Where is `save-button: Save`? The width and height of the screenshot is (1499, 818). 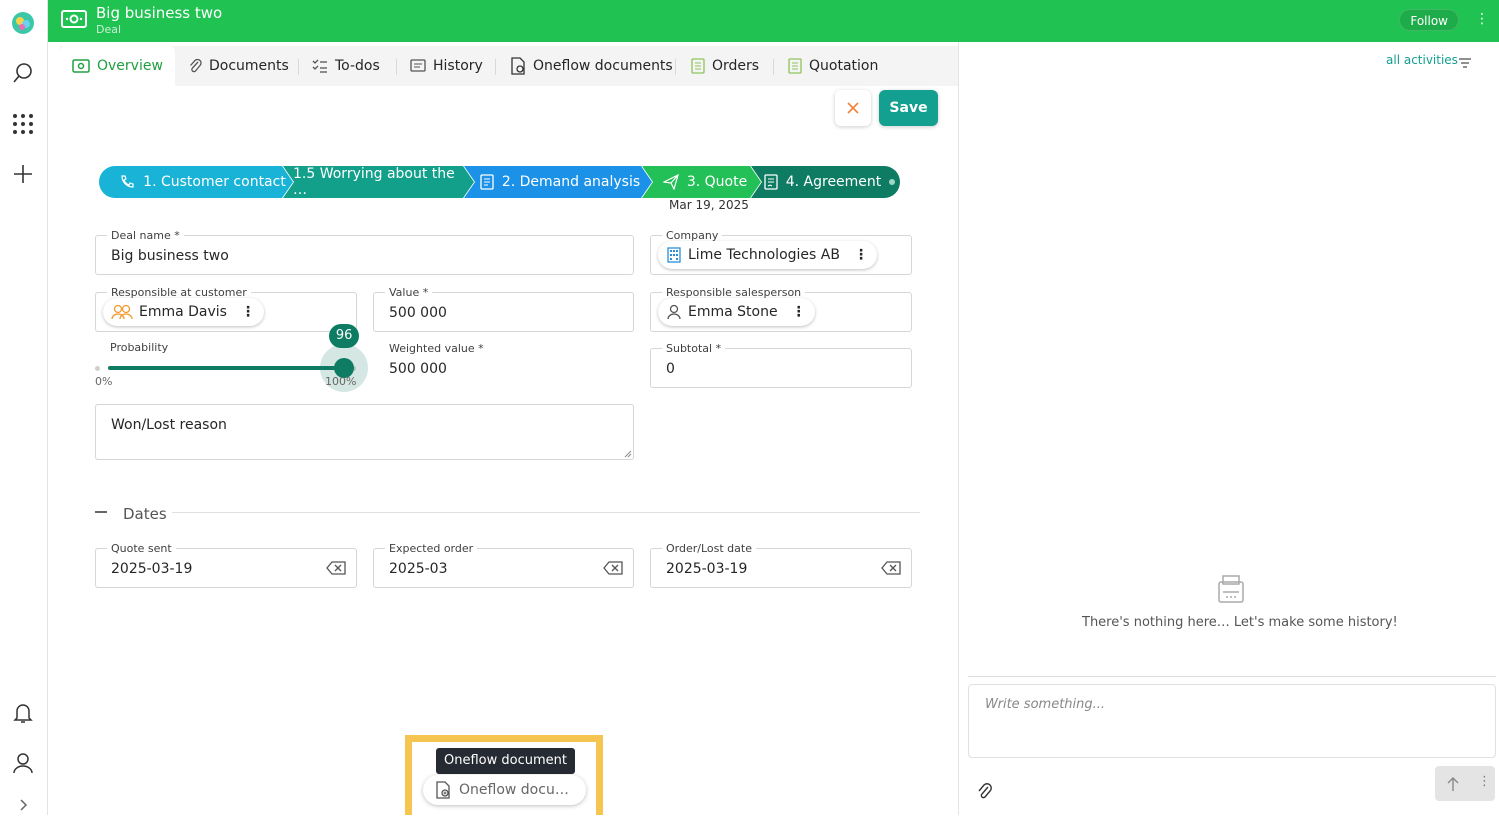 save-button: Save is located at coordinates (908, 108).